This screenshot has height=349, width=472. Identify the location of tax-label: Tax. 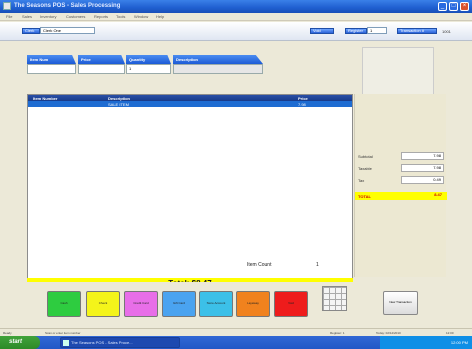
(361, 180).